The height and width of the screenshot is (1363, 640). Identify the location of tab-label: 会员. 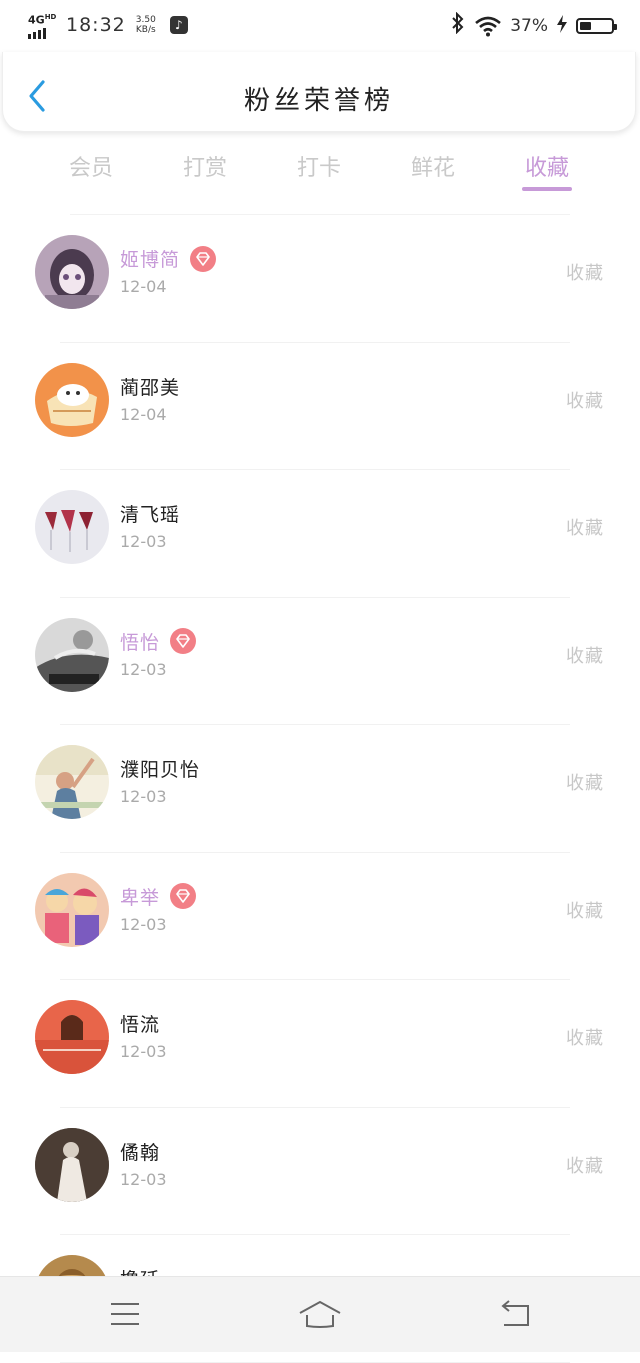
(90, 168).